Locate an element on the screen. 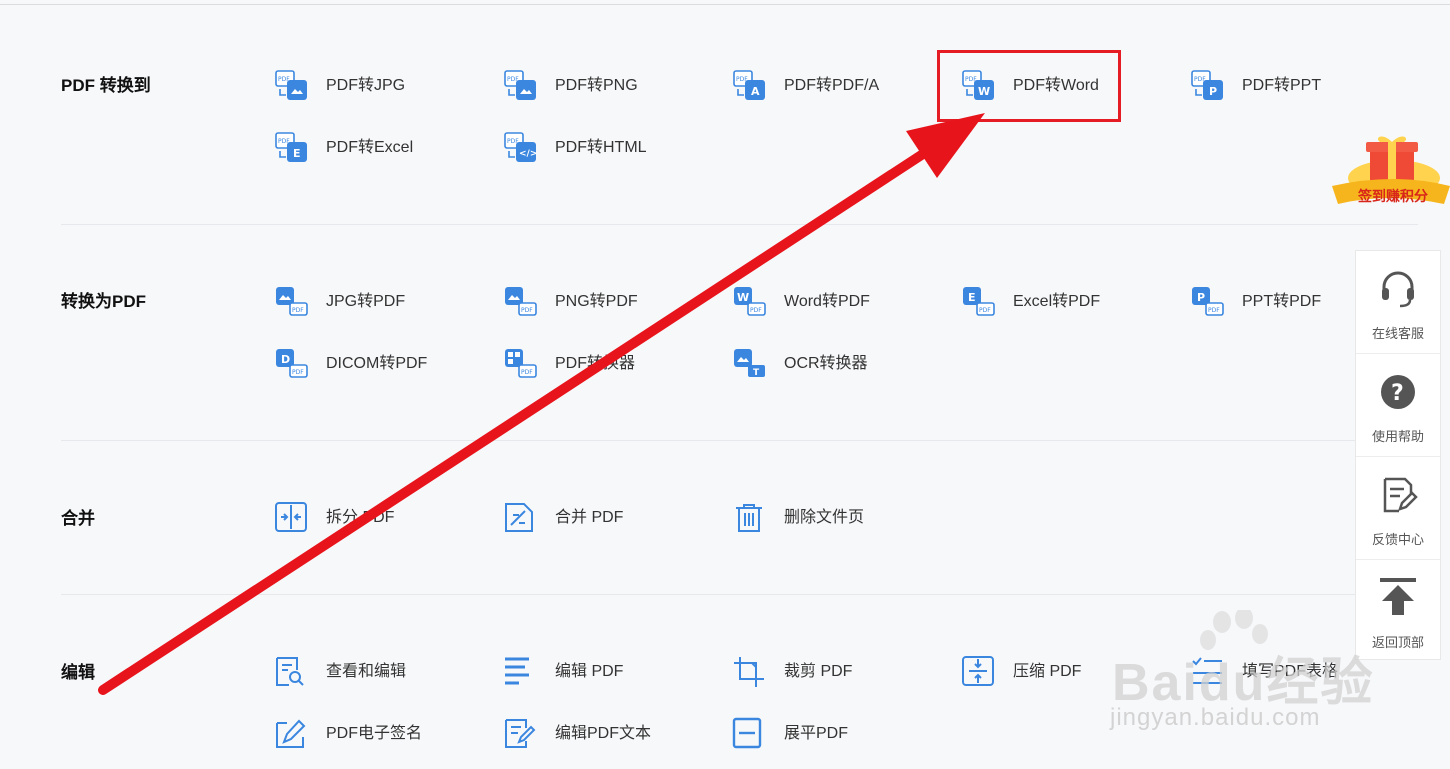 This screenshot has width=1450, height=769. side-item-help: ? 使用帮助 is located at coordinates (1398, 405).